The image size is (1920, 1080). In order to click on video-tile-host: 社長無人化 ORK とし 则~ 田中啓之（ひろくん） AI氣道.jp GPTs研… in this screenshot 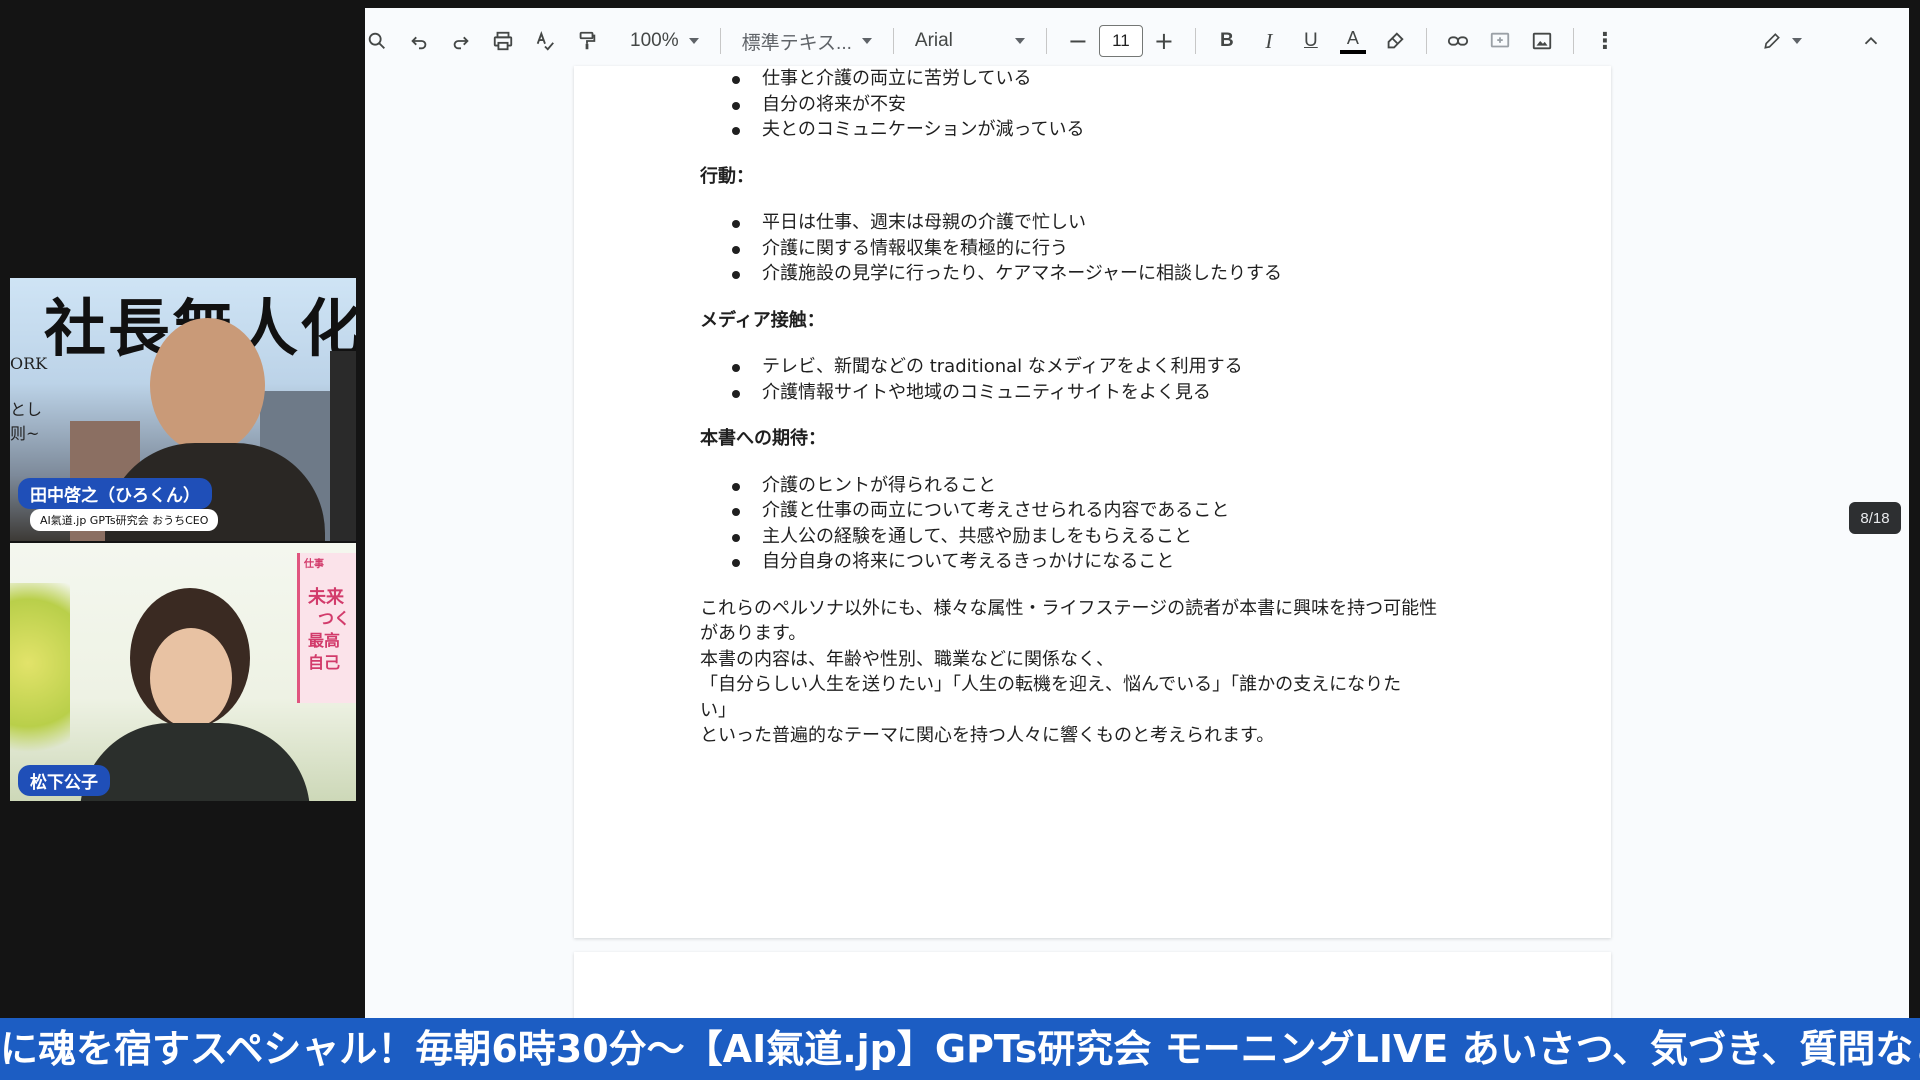, I will do `click(183, 409)`.